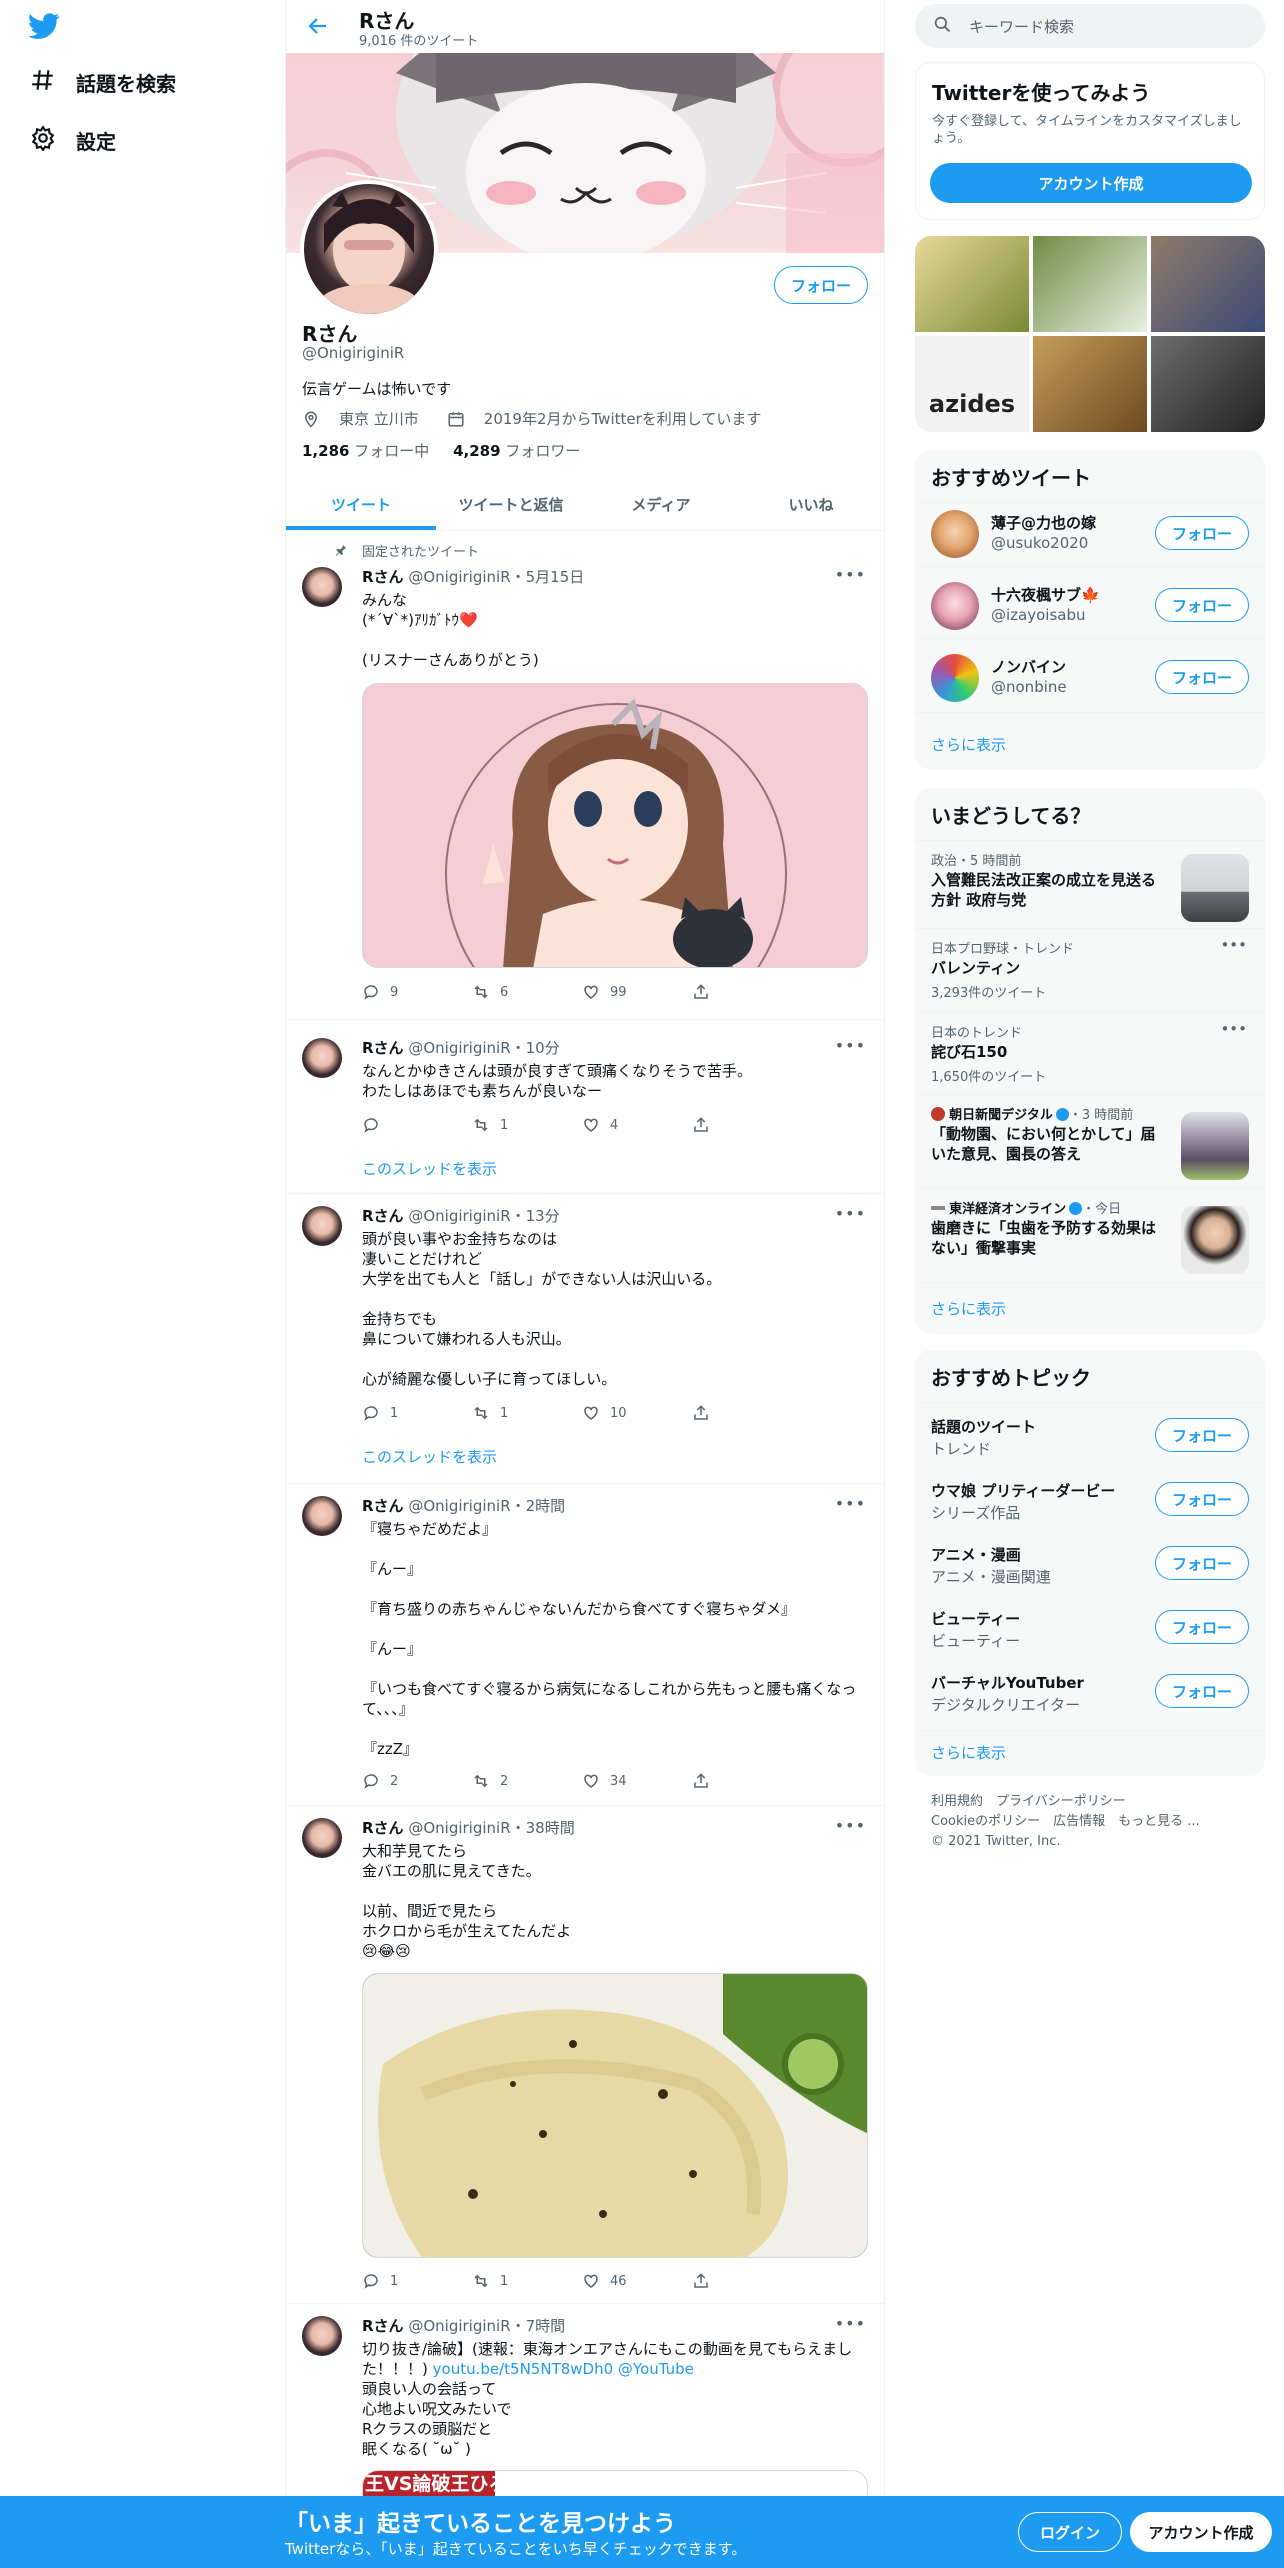  Describe the element at coordinates (361, 504) in the screenshot. I see `tab-tweets: ツイート` at that location.